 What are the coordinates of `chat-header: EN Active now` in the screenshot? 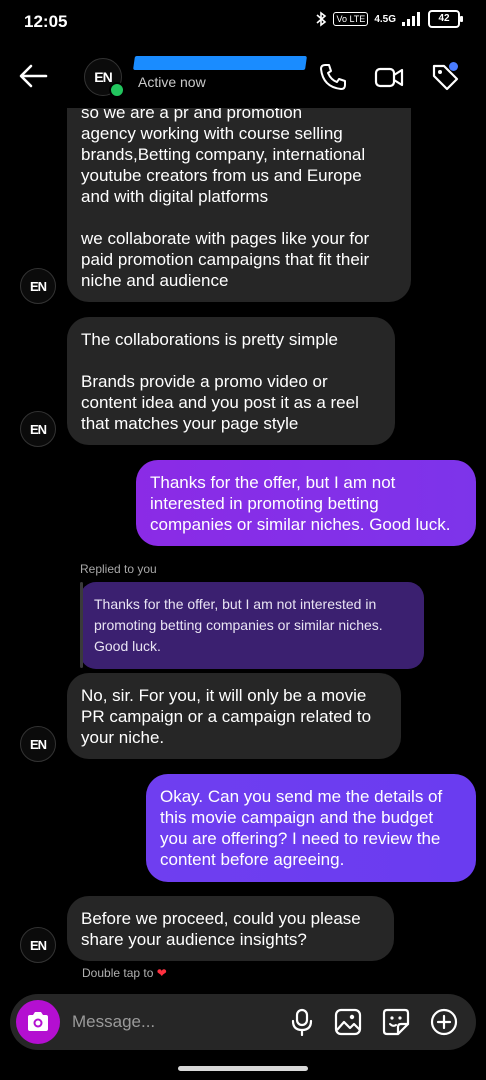 It's located at (243, 76).